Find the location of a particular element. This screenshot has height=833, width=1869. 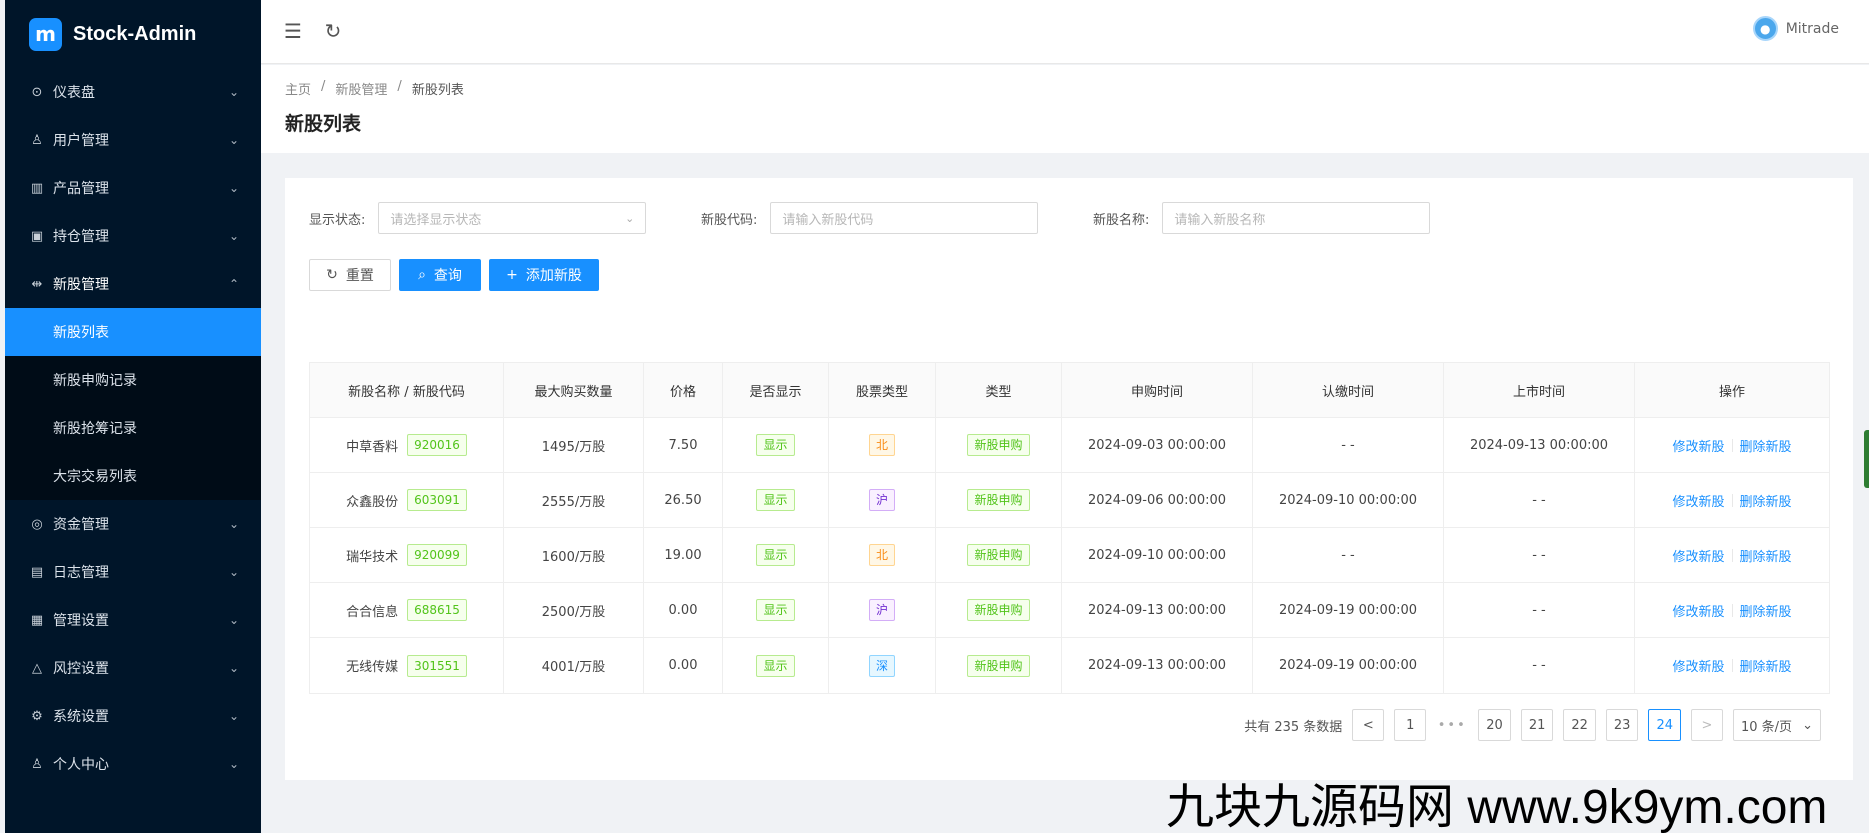

stock-type-cell: 深 is located at coordinates (882, 665).